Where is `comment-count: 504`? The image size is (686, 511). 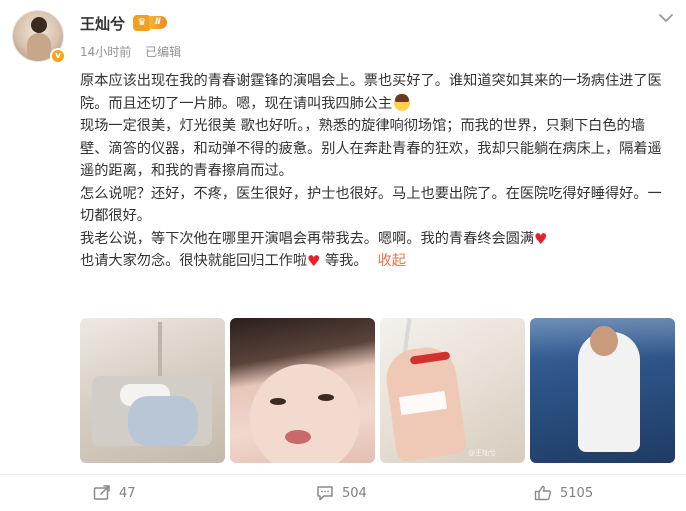
comment-count: 504 is located at coordinates (354, 493).